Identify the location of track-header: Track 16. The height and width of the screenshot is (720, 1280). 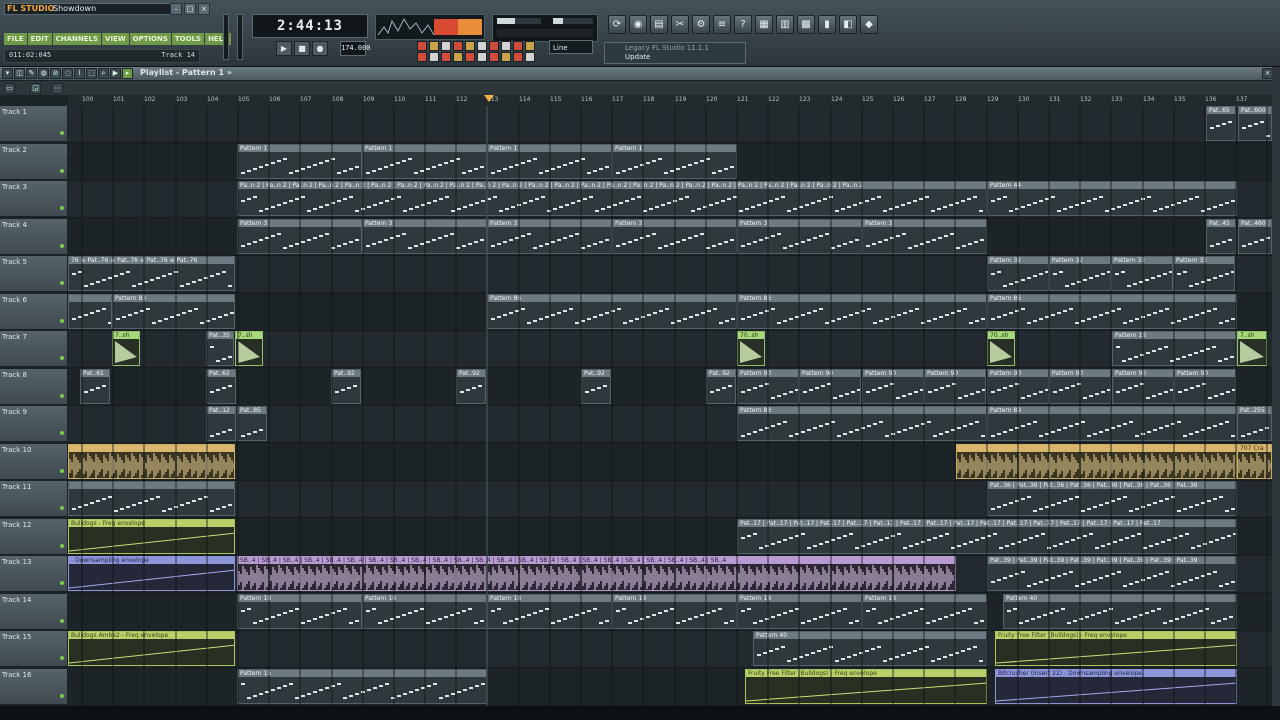
(33, 687).